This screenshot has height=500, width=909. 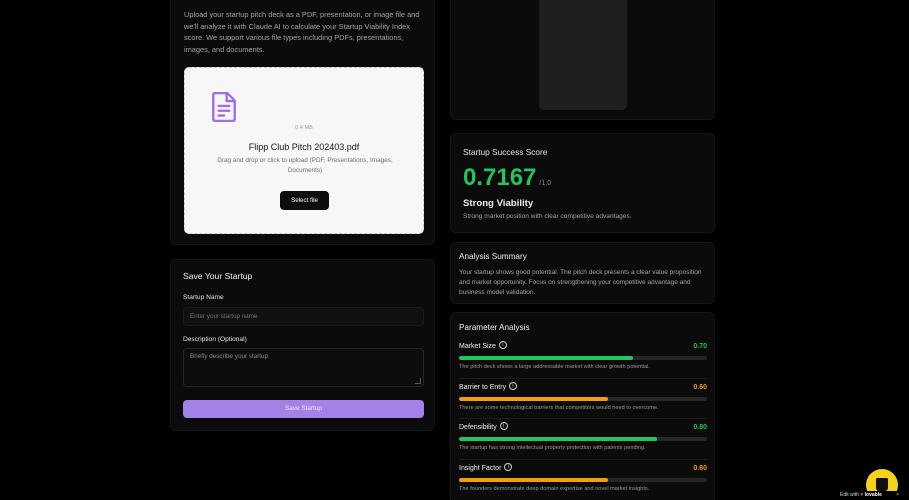 What do you see at coordinates (477, 346) in the screenshot?
I see `parameter-name: Market Size` at bounding box center [477, 346].